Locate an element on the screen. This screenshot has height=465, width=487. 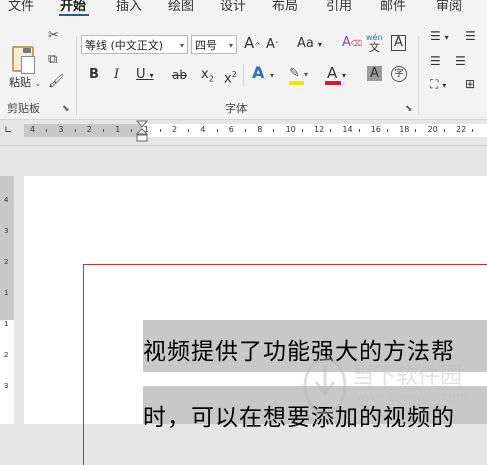
font-size-combo: 四号 ▾ is located at coordinates (214, 44).